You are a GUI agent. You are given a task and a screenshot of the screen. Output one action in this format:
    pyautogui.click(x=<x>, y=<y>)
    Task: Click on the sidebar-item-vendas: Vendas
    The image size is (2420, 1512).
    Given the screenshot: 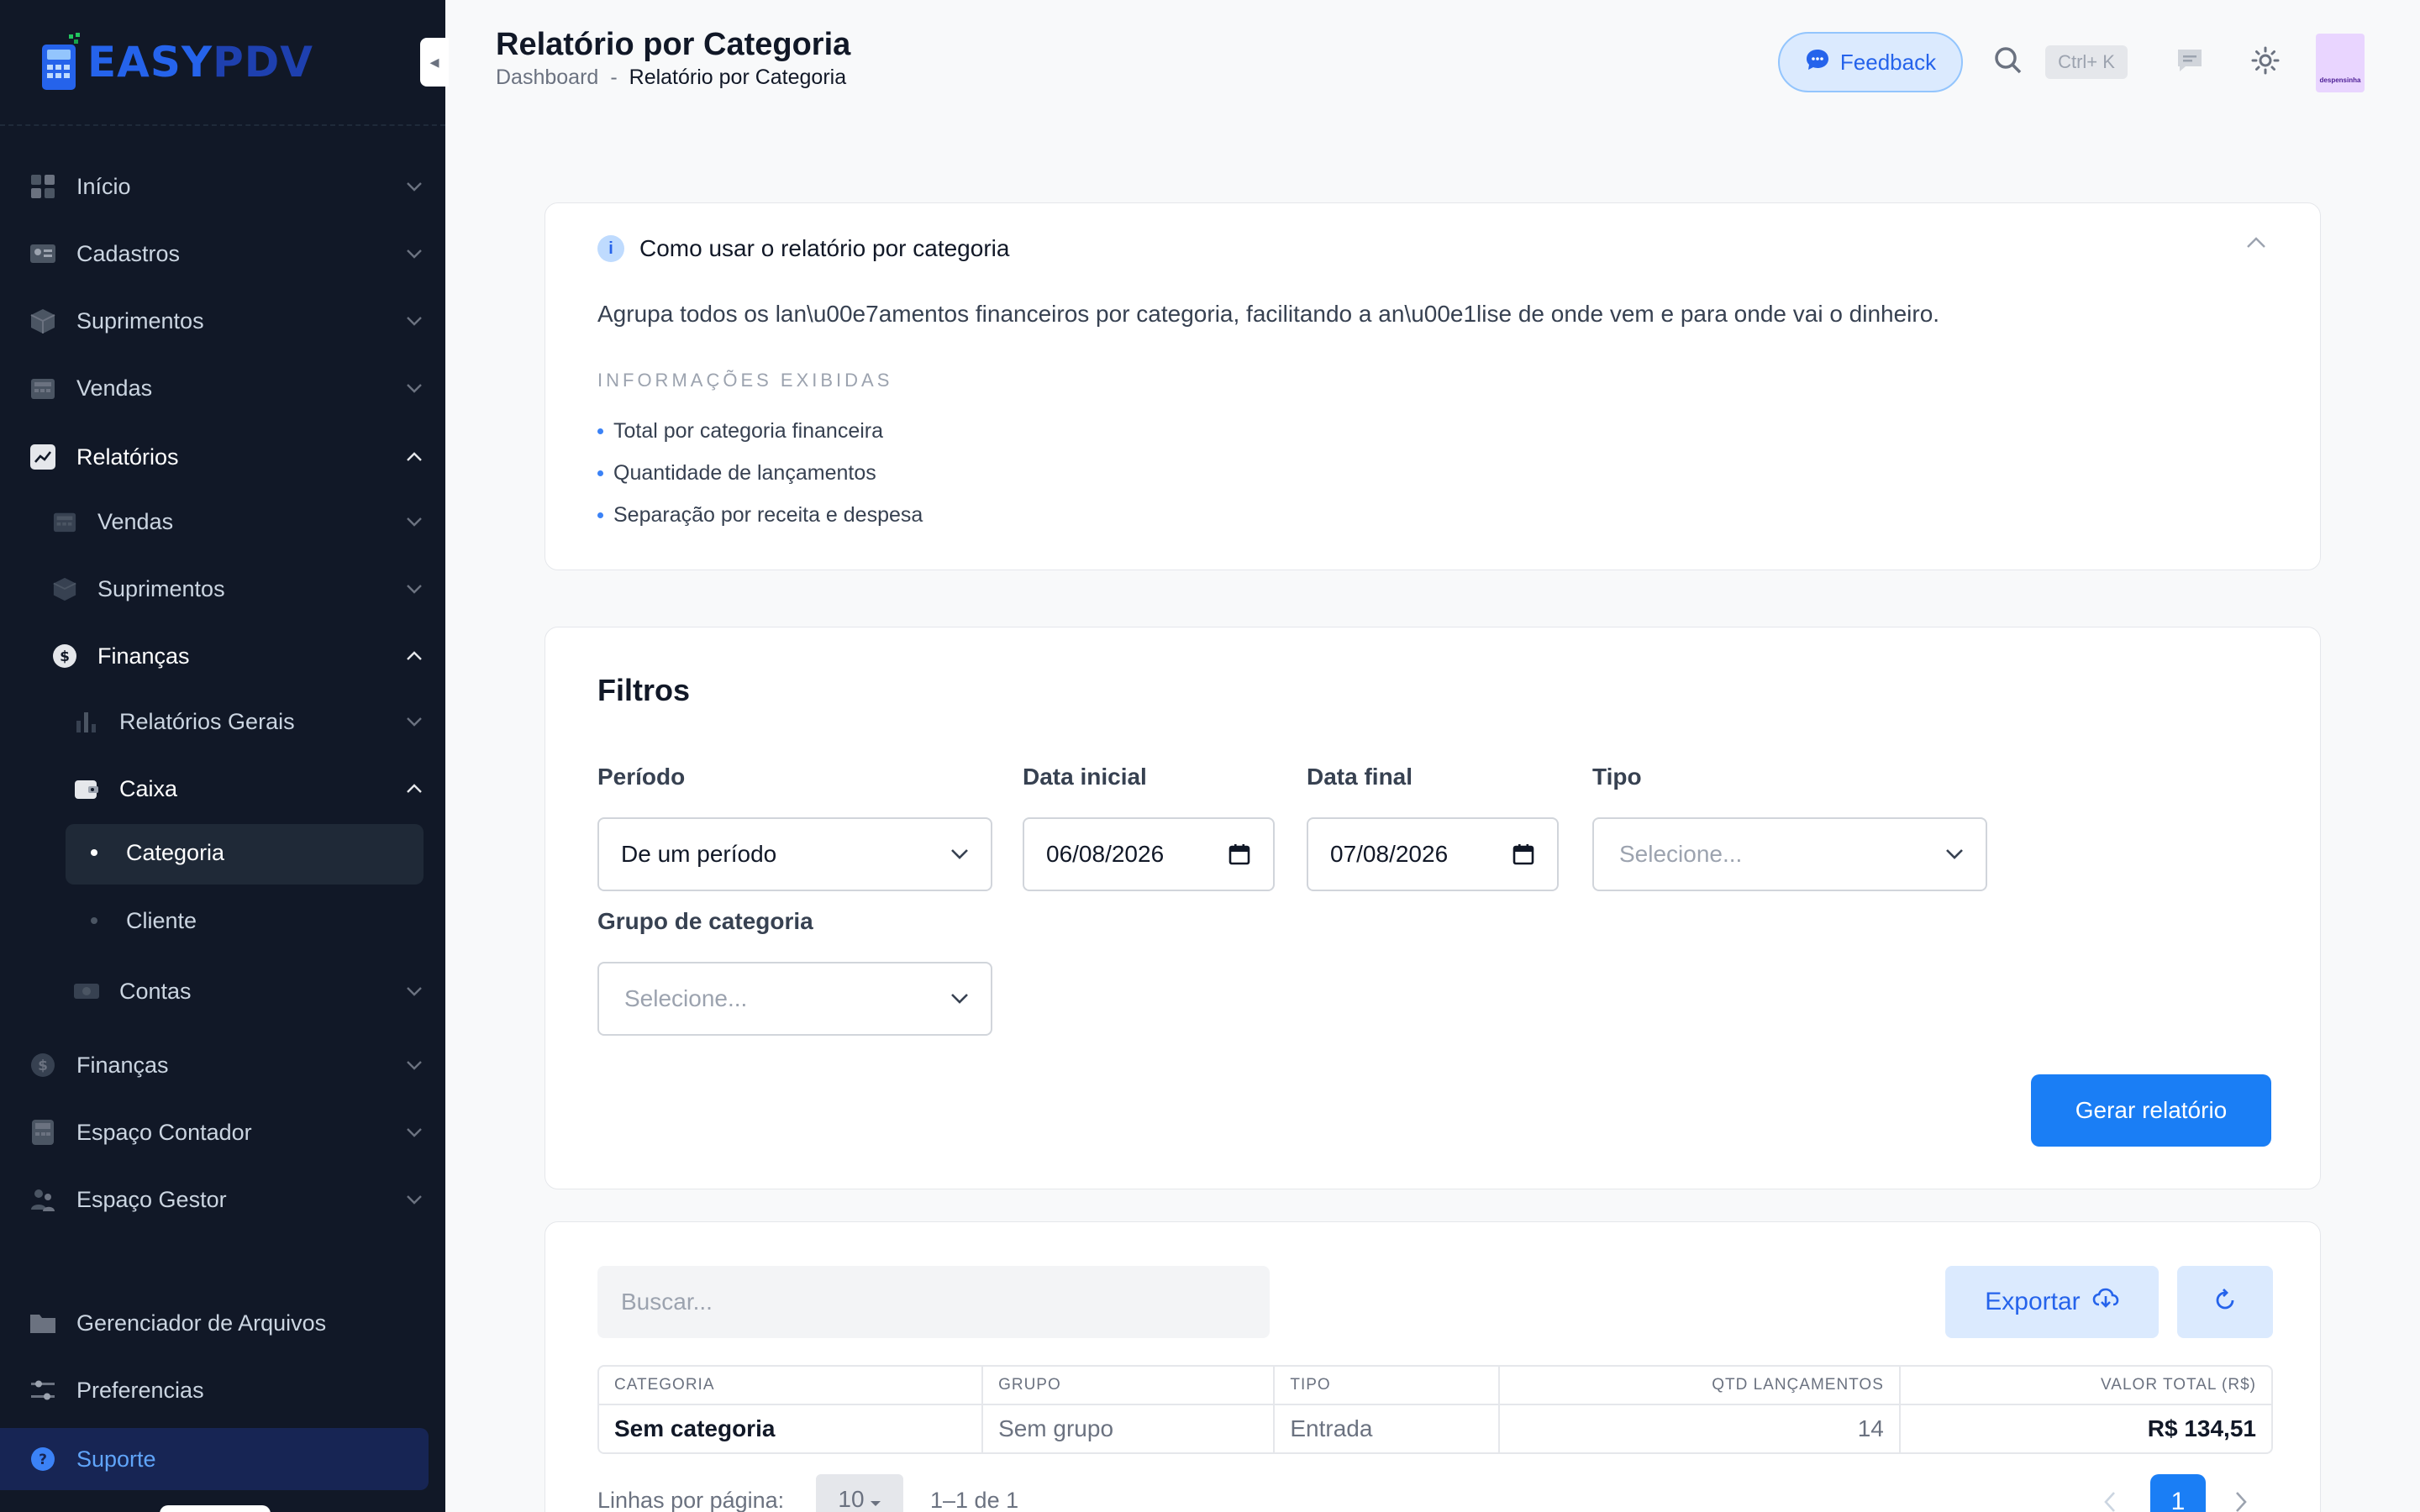 What is the action you would take?
    pyautogui.click(x=223, y=388)
    